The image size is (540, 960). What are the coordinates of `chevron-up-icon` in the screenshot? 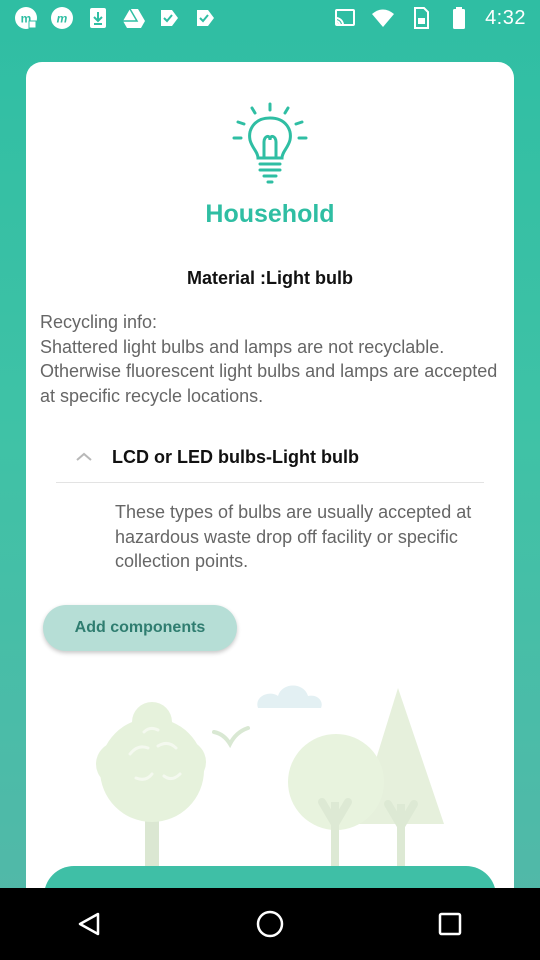 It's located at (84, 457).